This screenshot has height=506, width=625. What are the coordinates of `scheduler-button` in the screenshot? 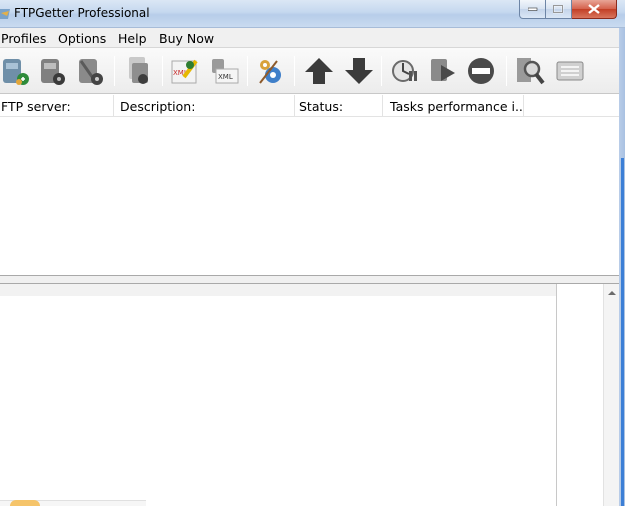 It's located at (405, 71).